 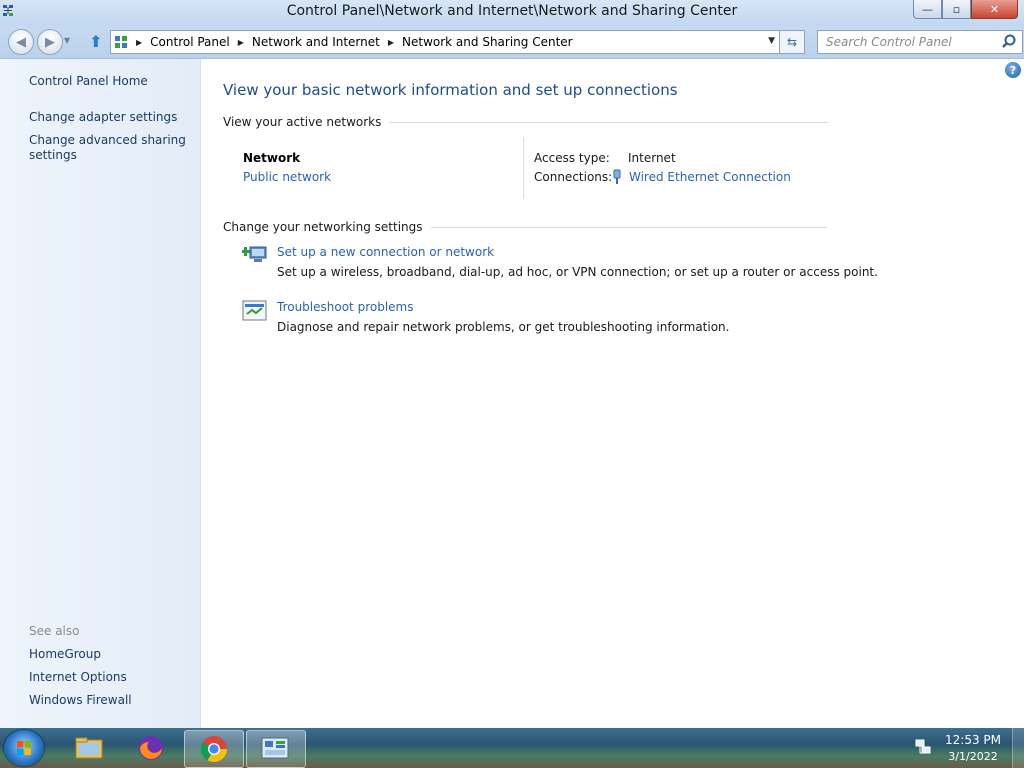 I want to click on windows-logo-icon, so click(x=24, y=748).